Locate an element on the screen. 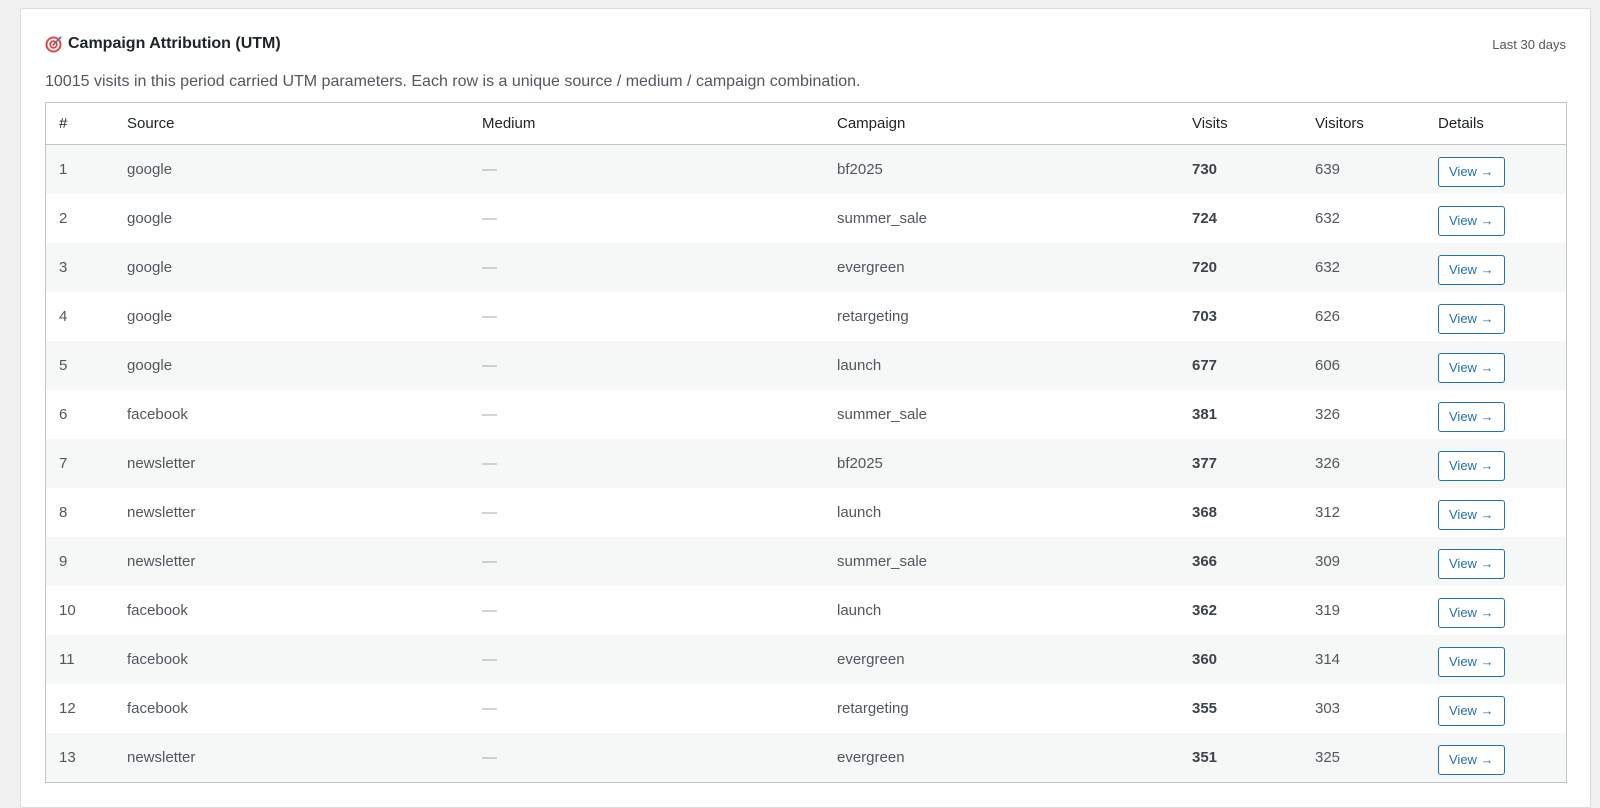 The height and width of the screenshot is (808, 1600). column-header-visitors: Visitors is located at coordinates (1363, 124).